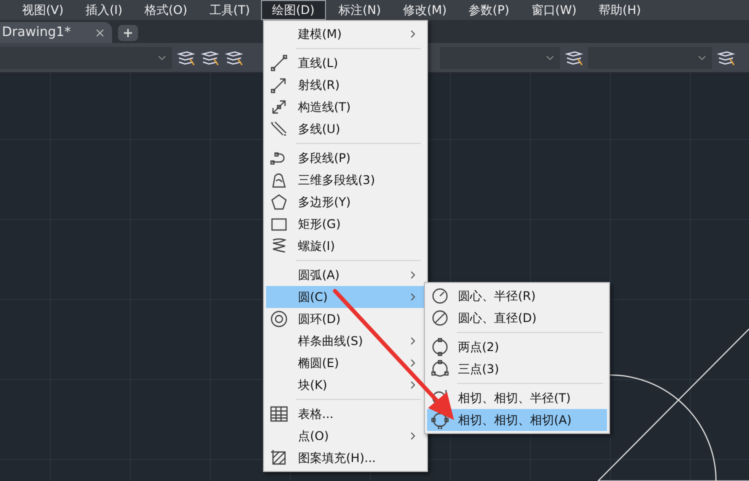  What do you see at coordinates (440, 318) in the screenshot?
I see `circle-diameter-icon` at bounding box center [440, 318].